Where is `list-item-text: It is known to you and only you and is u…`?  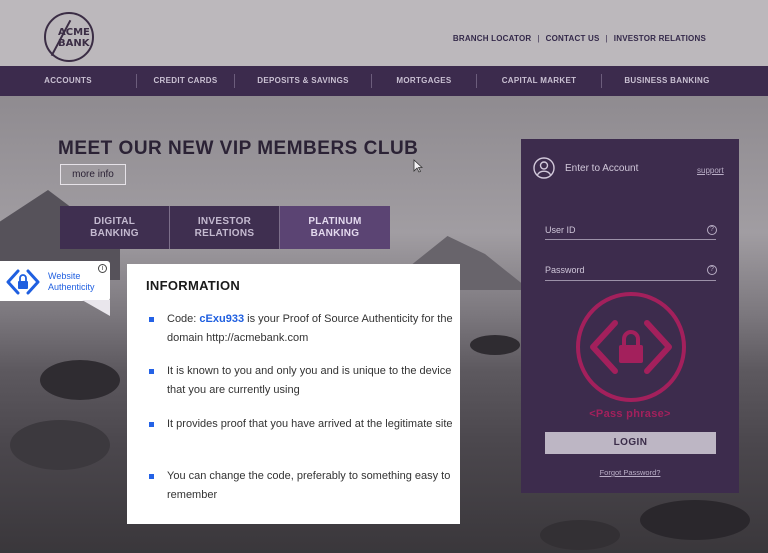 list-item-text: It is known to you and only you and is u… is located at coordinates (309, 380).